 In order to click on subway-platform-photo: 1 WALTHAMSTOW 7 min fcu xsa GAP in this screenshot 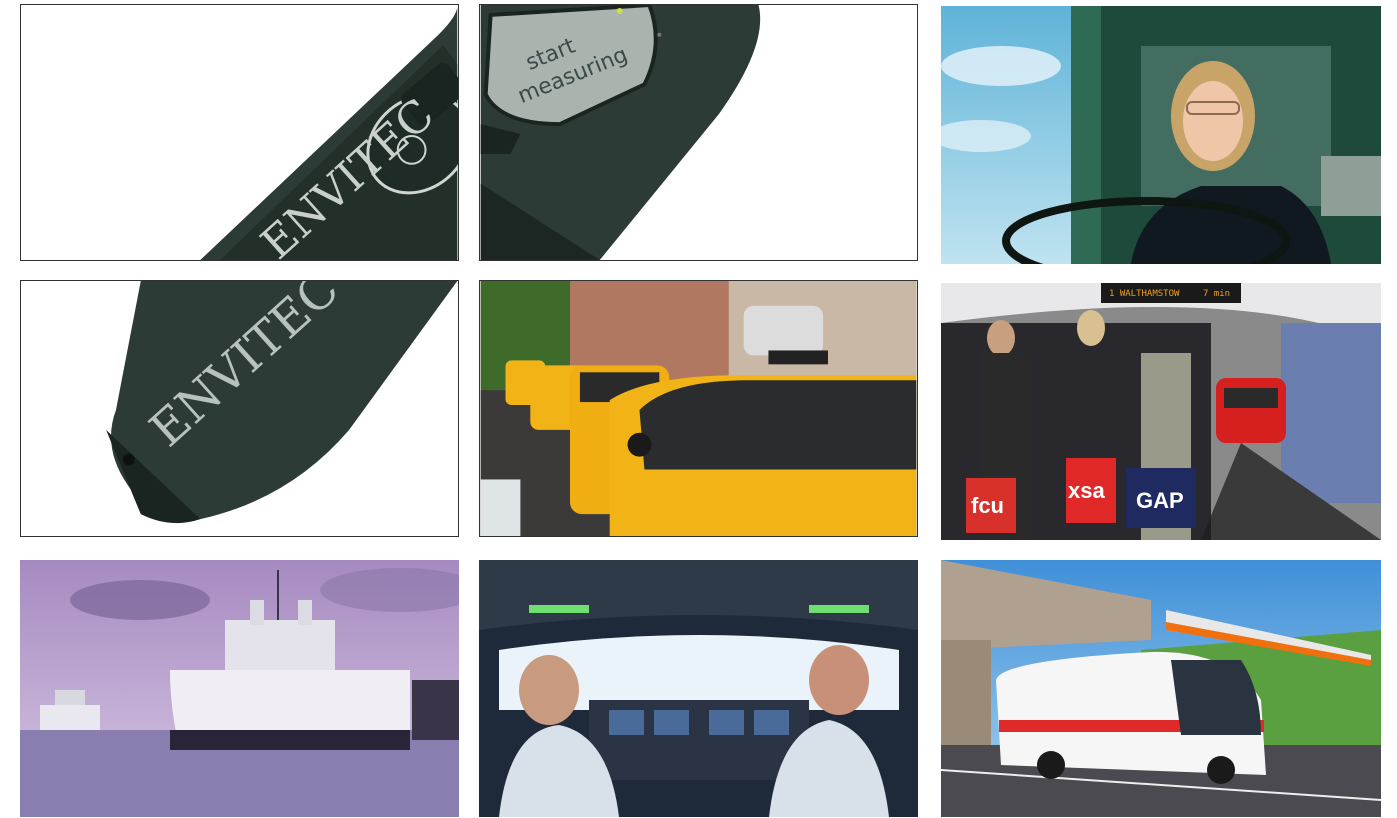, I will do `click(1161, 411)`.